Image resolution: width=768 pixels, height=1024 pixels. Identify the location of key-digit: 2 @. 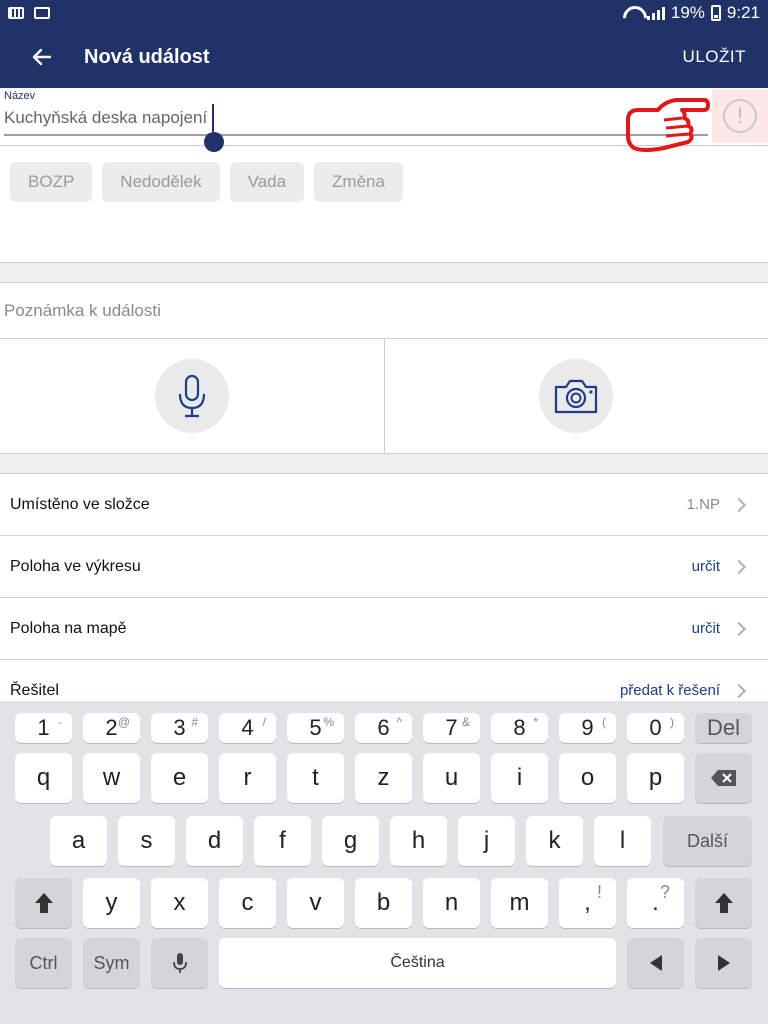
(111, 728).